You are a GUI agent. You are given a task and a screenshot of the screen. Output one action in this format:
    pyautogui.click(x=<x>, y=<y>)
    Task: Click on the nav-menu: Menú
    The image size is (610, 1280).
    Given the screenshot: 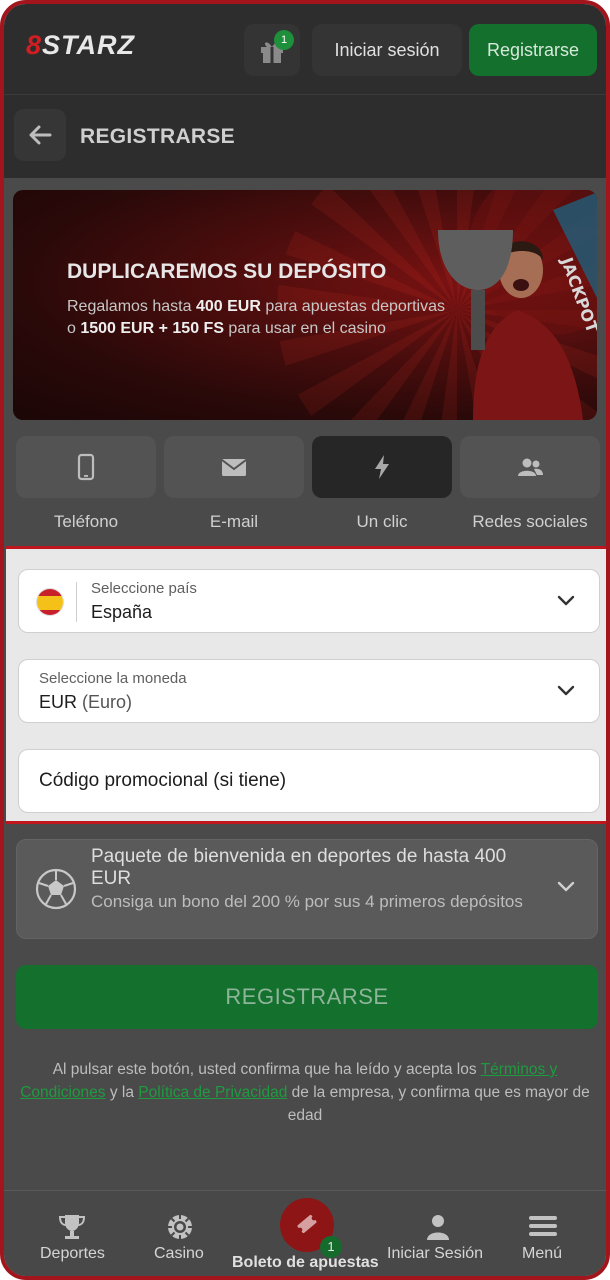 What is the action you would take?
    pyautogui.click(x=544, y=1233)
    